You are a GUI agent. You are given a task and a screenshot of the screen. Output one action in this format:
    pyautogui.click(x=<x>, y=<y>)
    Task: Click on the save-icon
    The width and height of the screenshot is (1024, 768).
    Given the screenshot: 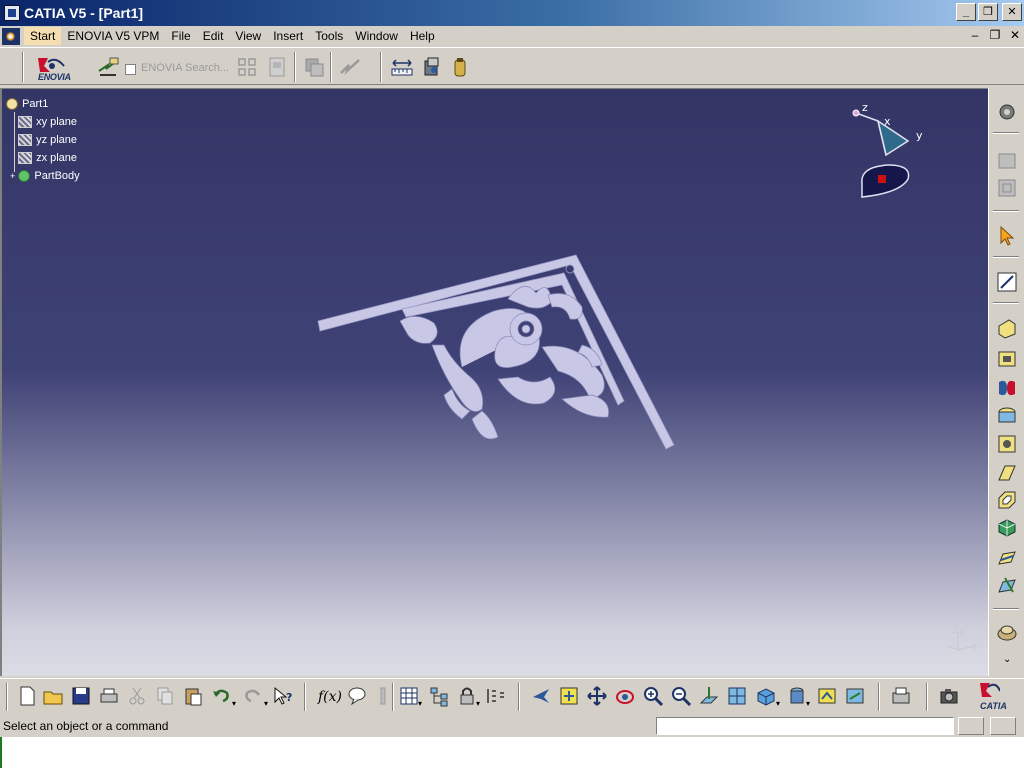 What is the action you would take?
    pyautogui.click(x=81, y=696)
    